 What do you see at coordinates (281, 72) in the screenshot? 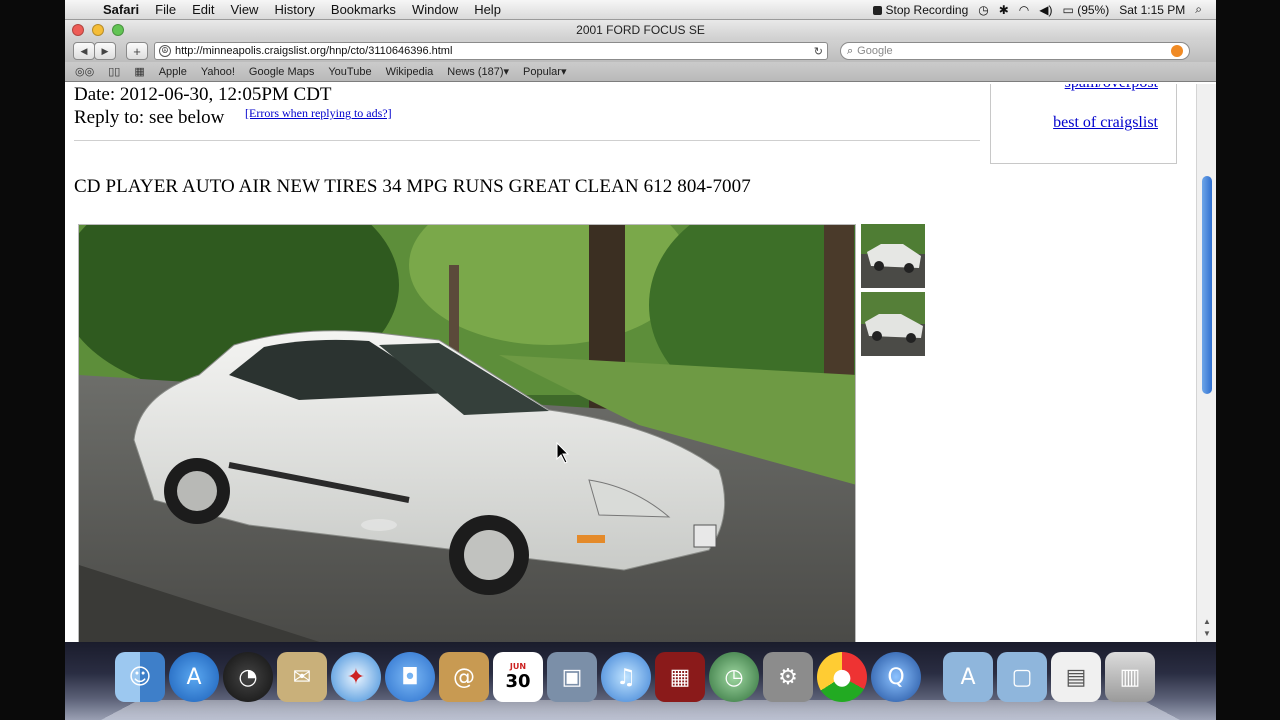
I see `bookmark-google-maps: Google Maps` at bounding box center [281, 72].